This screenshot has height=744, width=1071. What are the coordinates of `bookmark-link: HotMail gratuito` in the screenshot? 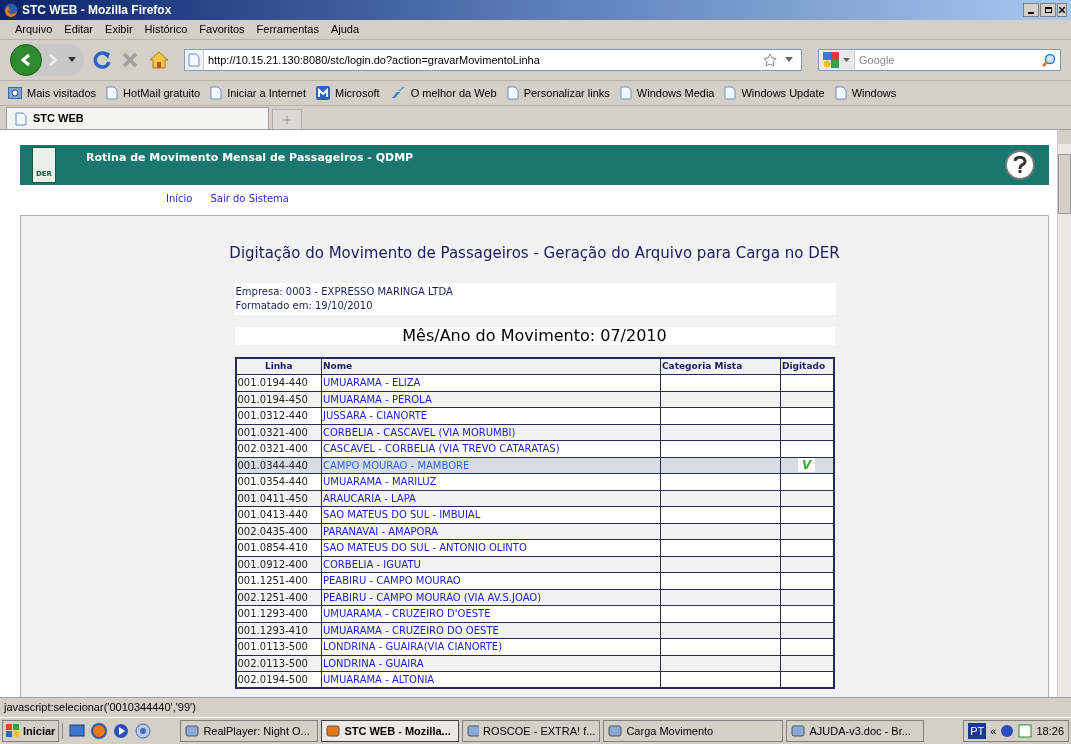 It's located at (162, 93).